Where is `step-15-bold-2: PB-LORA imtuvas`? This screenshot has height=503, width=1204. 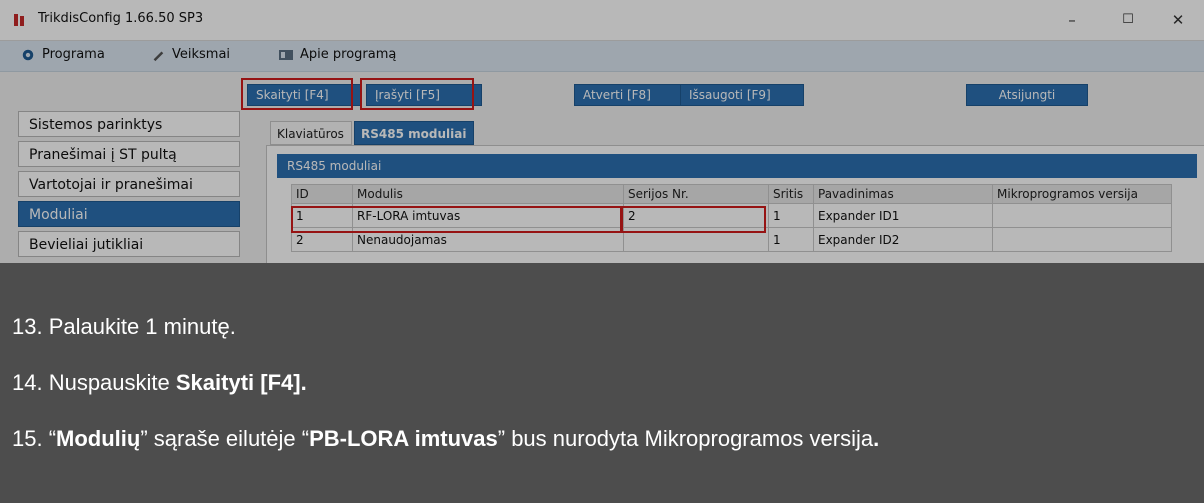 step-15-bold-2: PB-LORA imtuvas is located at coordinates (403, 438).